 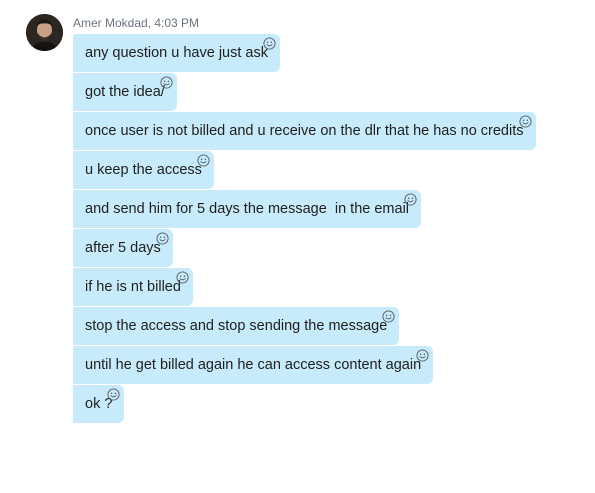 What do you see at coordinates (99, 404) in the screenshot?
I see `message-bubble: ok ?` at bounding box center [99, 404].